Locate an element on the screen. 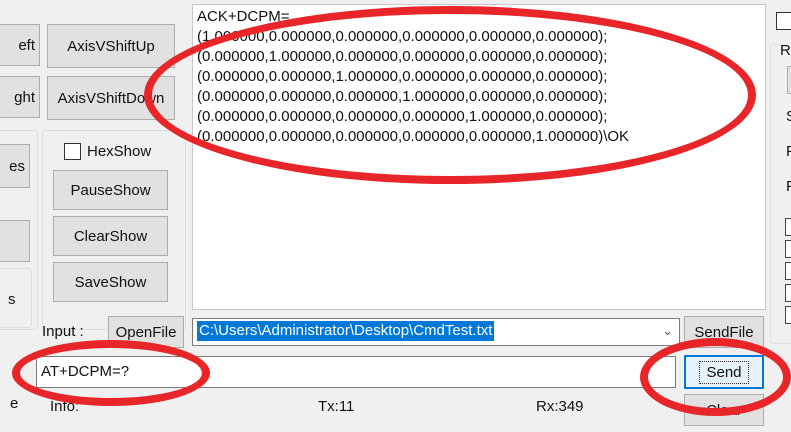 The image size is (791, 432). send-button: Send is located at coordinates (724, 372).